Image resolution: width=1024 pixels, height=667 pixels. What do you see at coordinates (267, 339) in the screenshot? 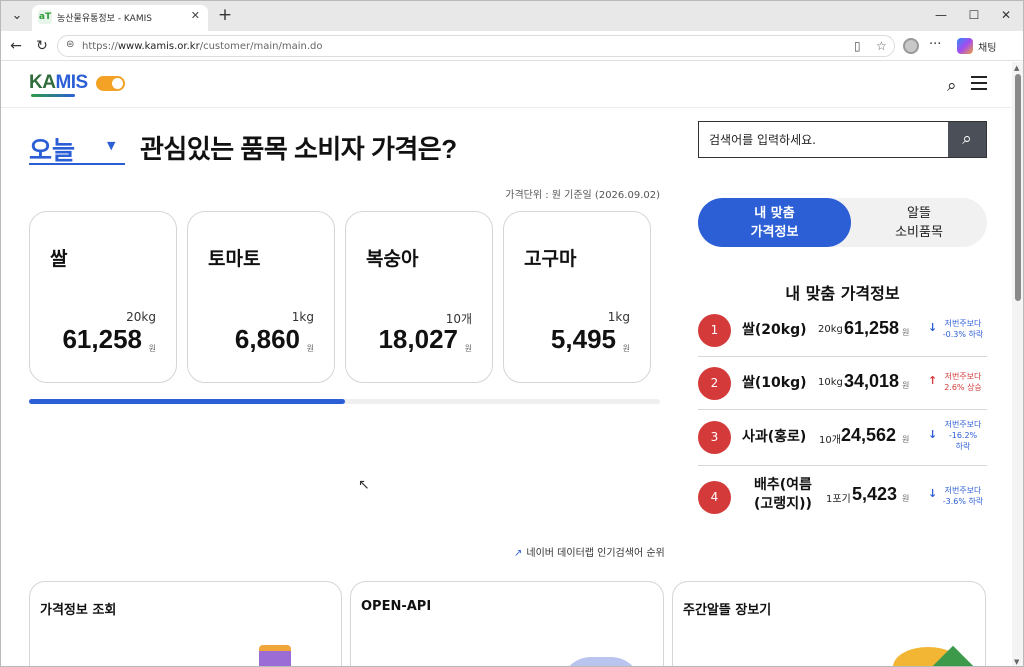
I see `card-price: 6,860` at bounding box center [267, 339].